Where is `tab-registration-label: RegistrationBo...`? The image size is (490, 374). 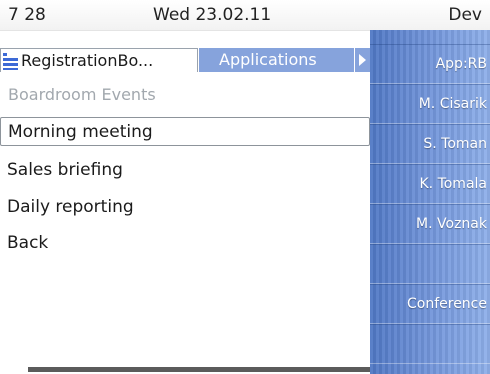 tab-registration-label: RegistrationBo... is located at coordinates (87, 60).